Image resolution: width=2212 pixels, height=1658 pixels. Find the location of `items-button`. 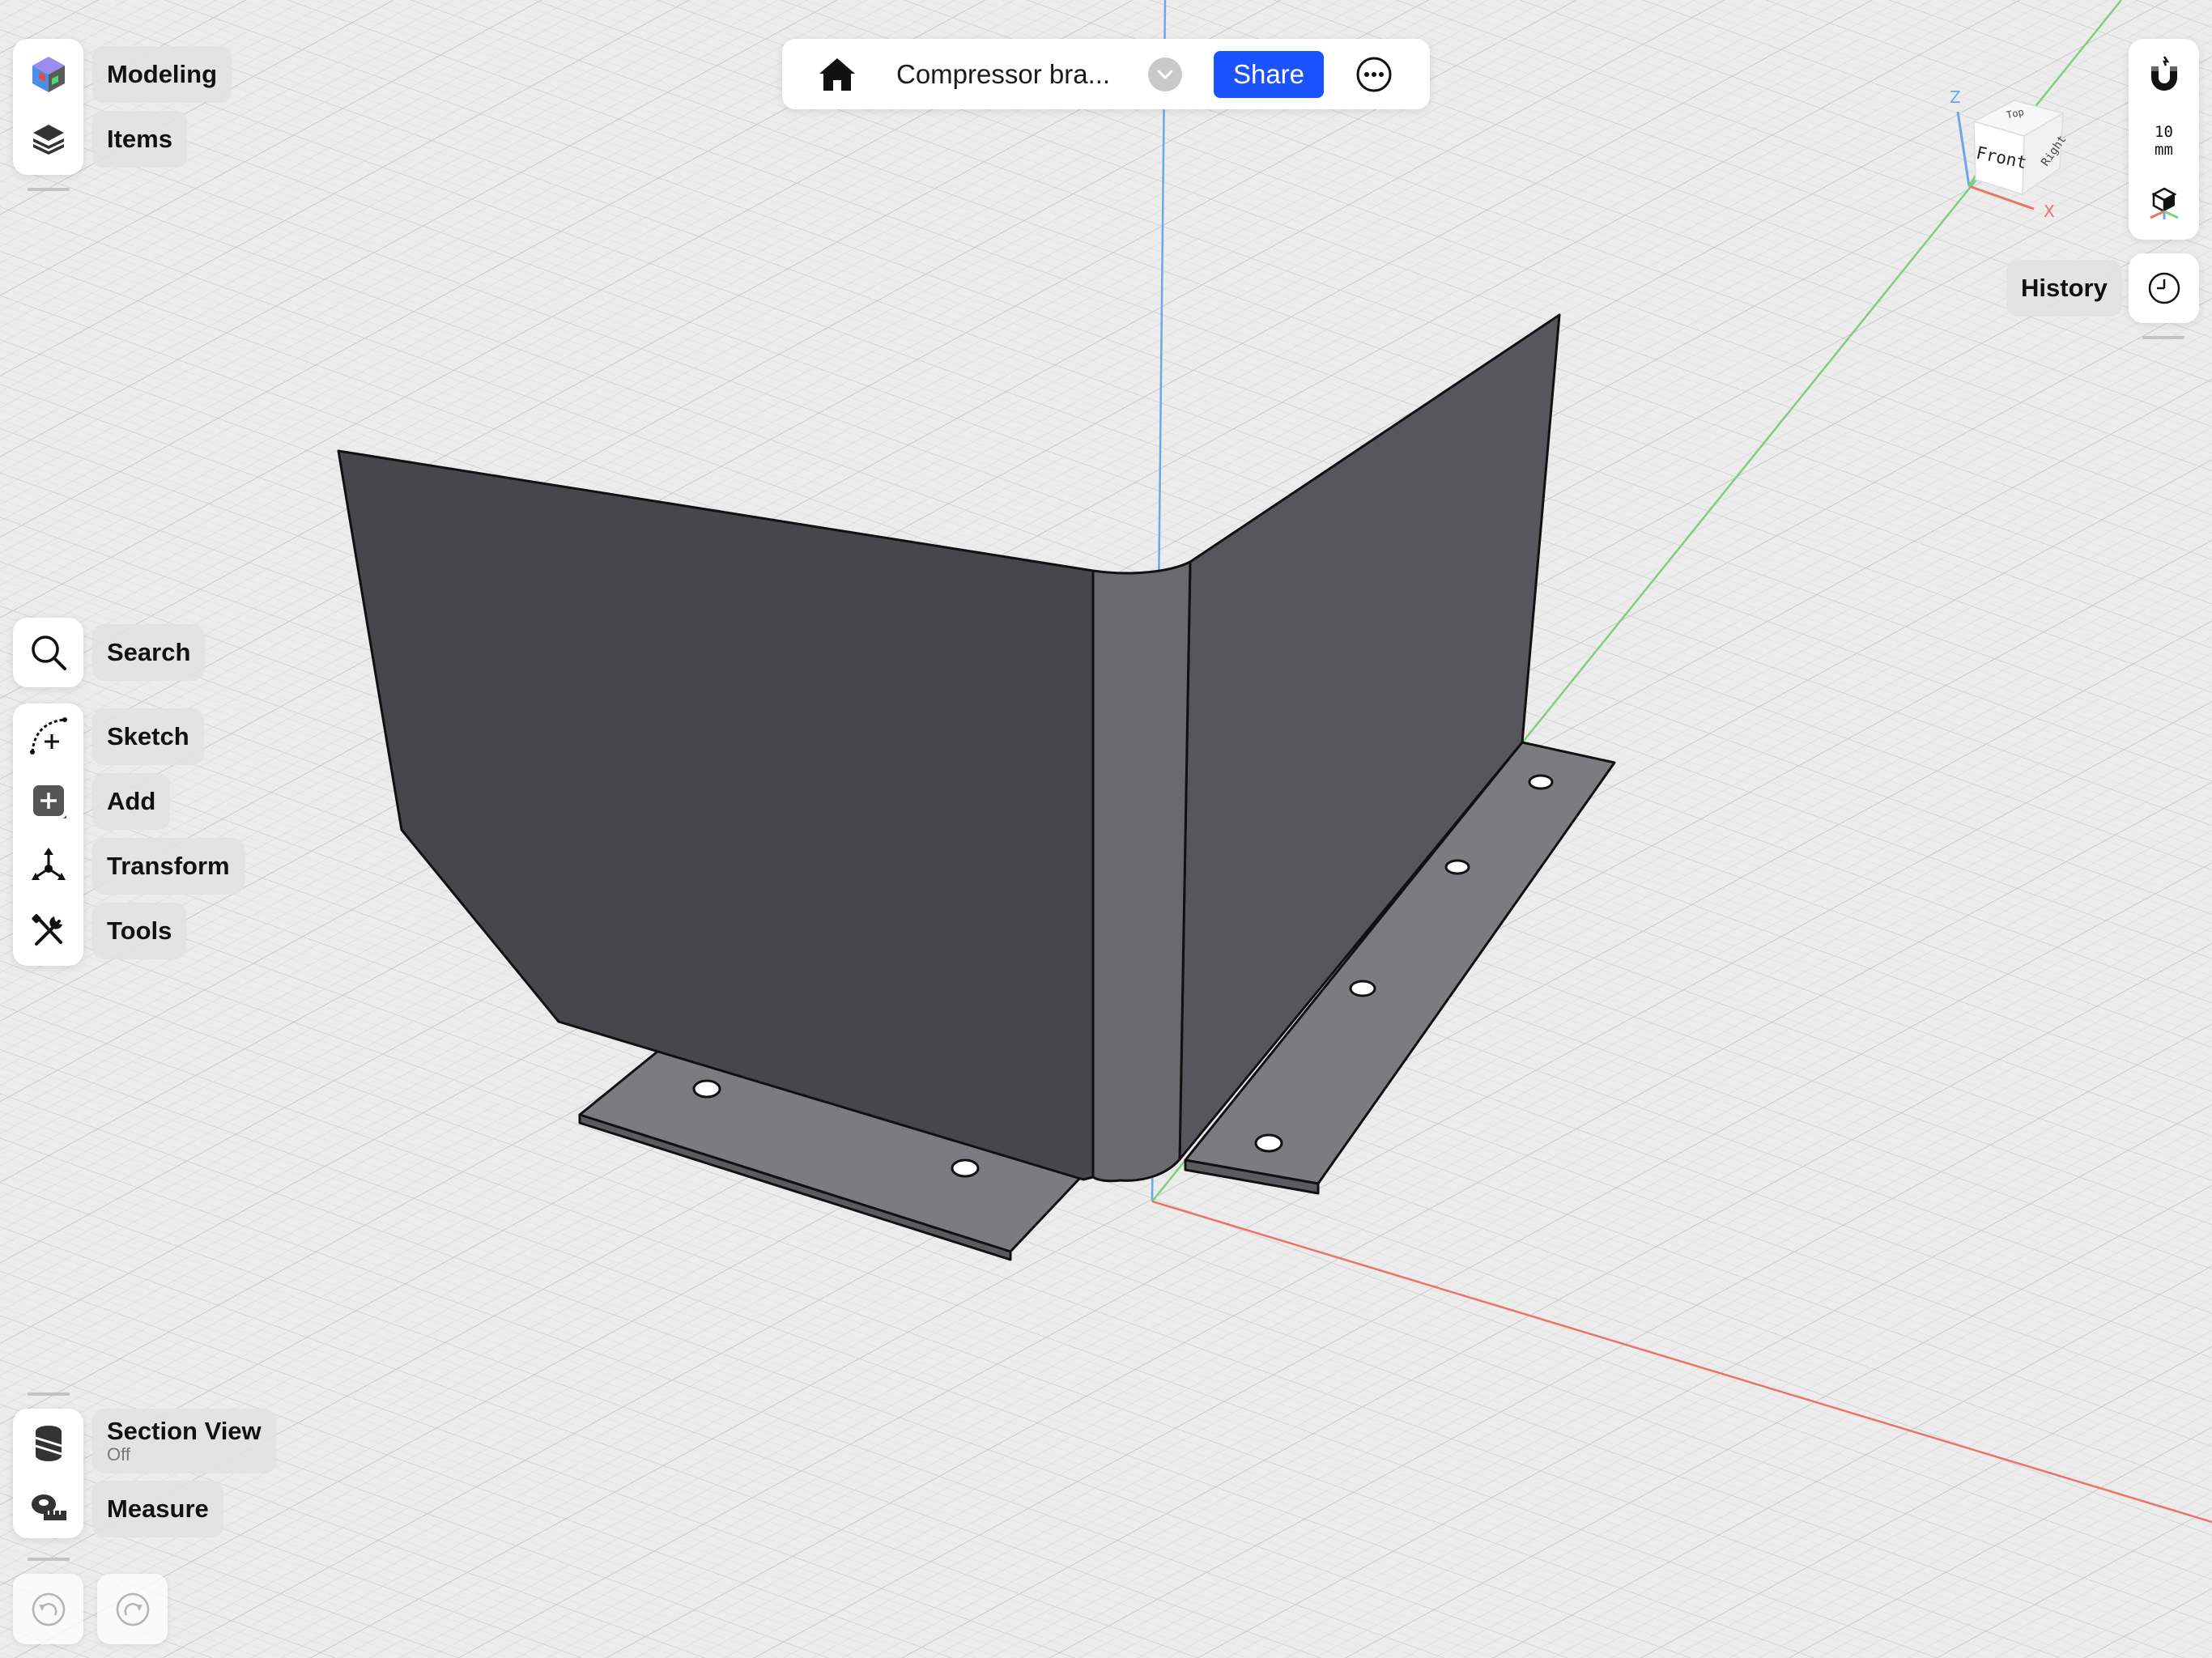

items-button is located at coordinates (48, 139).